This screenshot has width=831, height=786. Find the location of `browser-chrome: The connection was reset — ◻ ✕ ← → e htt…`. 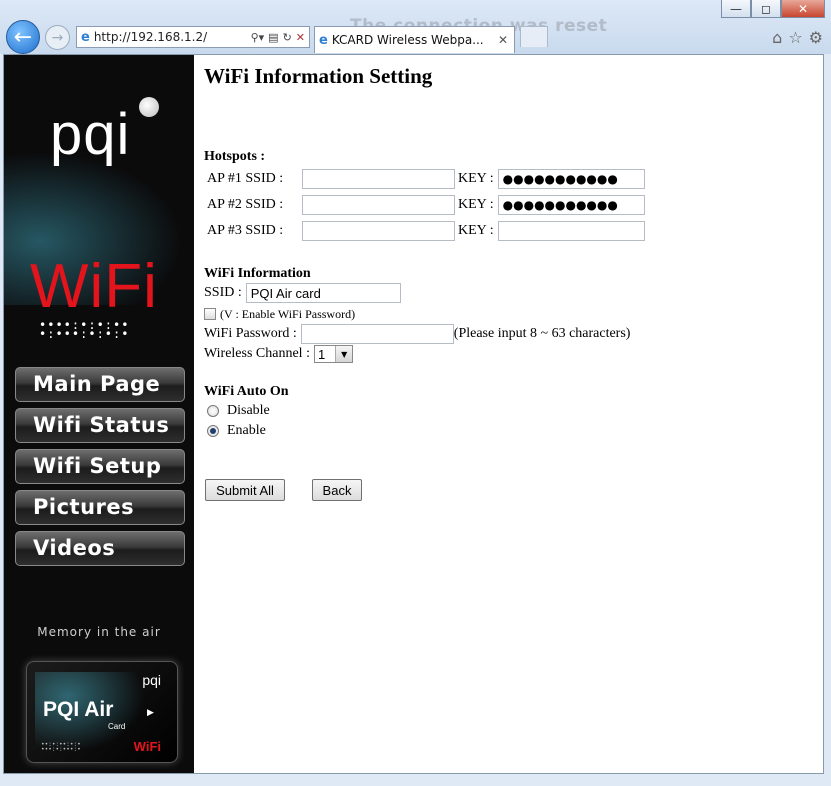

browser-chrome: The connection was reset — ◻ ✕ ← → e htt… is located at coordinates (415, 27).